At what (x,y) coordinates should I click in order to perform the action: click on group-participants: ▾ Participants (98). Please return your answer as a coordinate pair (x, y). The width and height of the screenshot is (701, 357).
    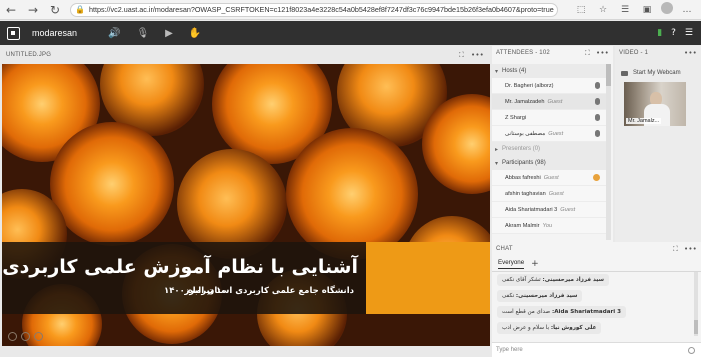
    Looking at the image, I should click on (549, 163).